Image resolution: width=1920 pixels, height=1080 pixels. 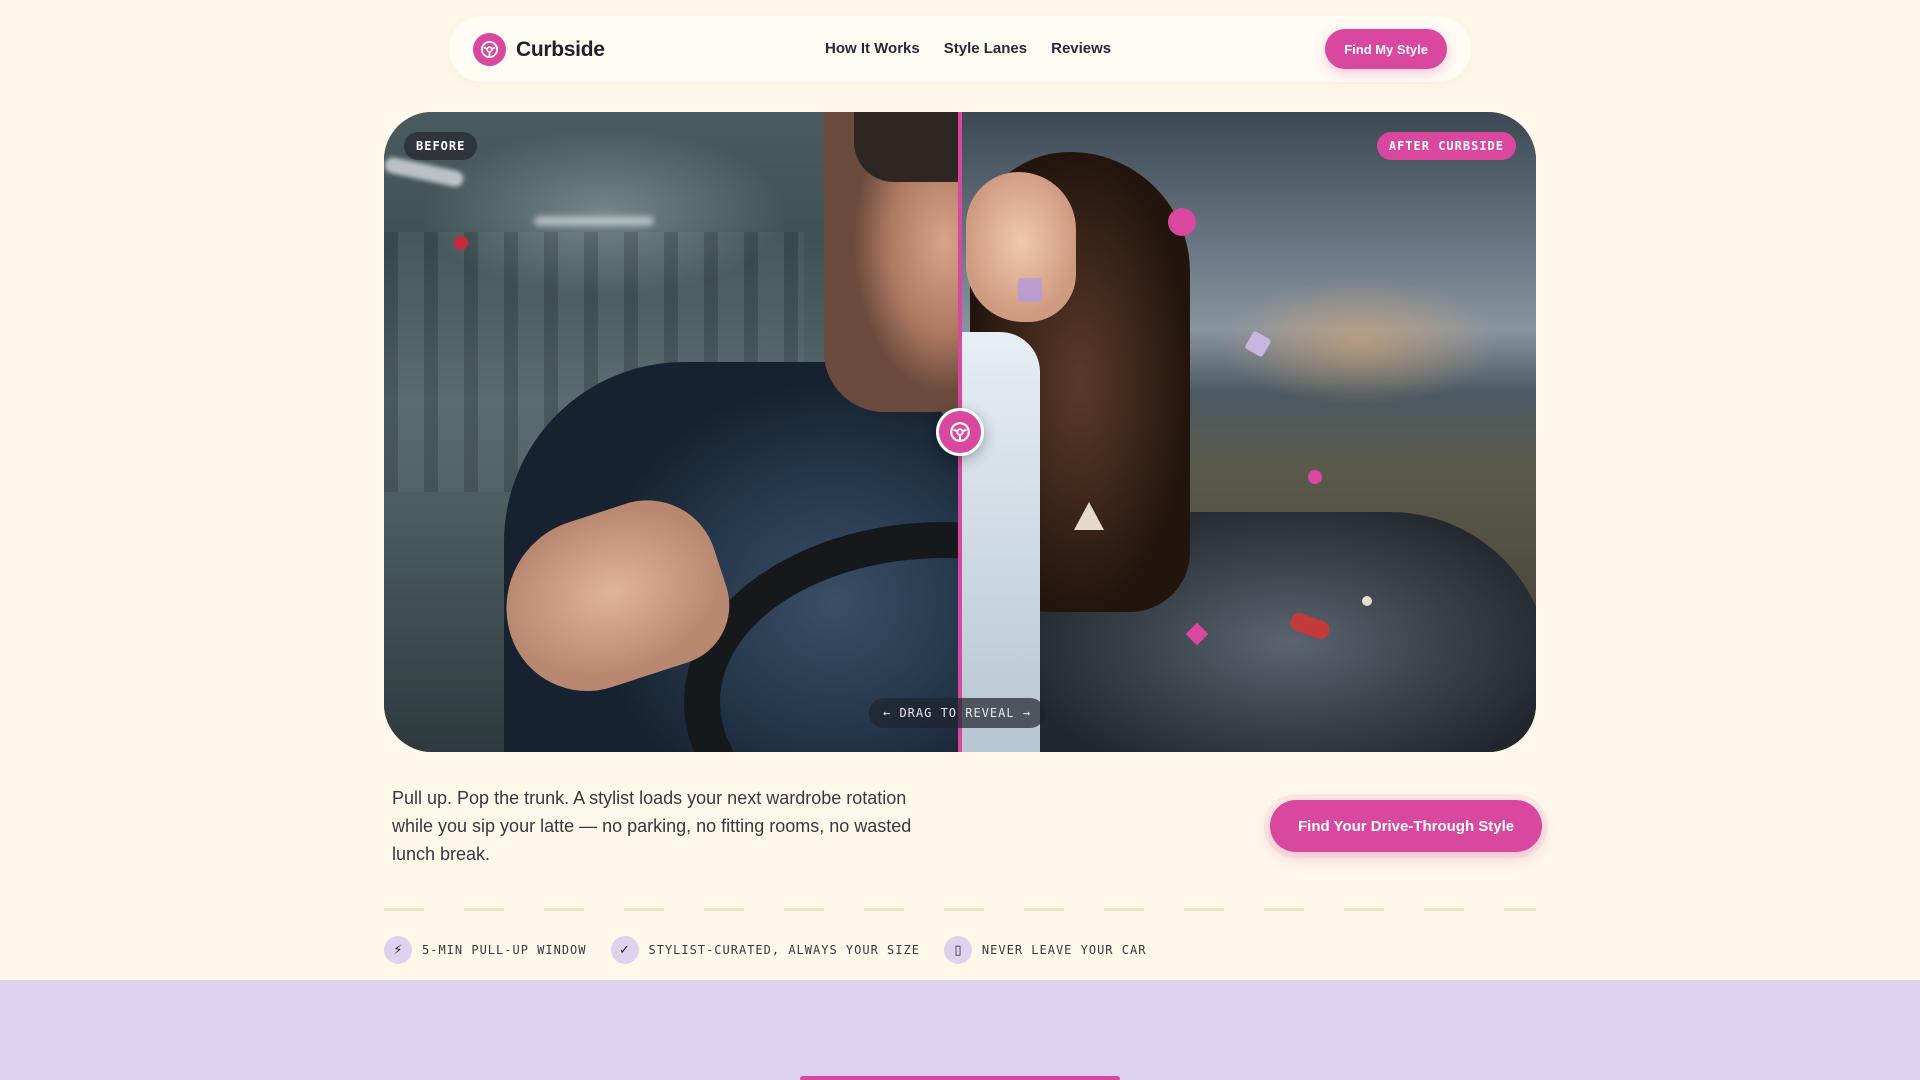 I want to click on section-accent-bar, so click(x=960, y=1078).